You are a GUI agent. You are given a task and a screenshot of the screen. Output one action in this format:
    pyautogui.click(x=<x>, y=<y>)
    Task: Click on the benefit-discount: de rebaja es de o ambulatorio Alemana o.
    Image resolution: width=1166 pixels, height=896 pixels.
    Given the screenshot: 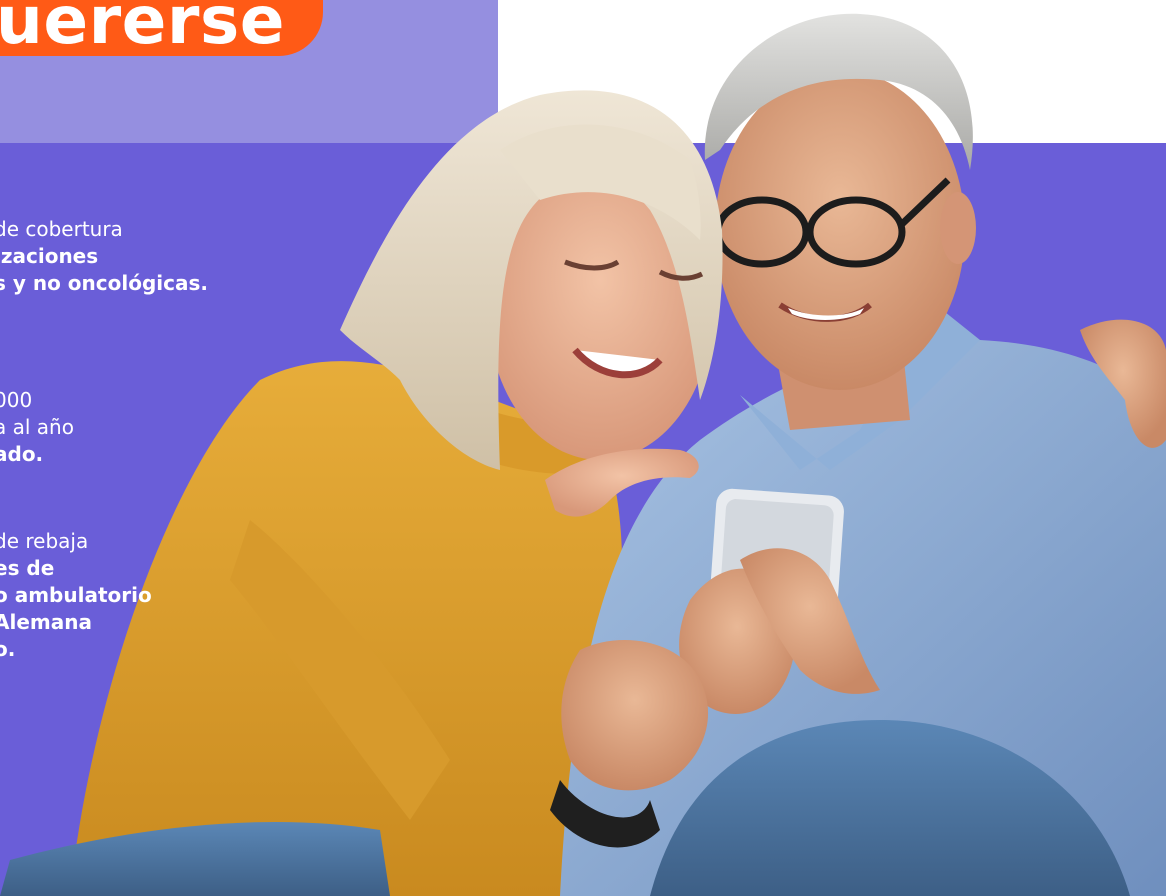 What is the action you would take?
    pyautogui.click(x=76, y=595)
    